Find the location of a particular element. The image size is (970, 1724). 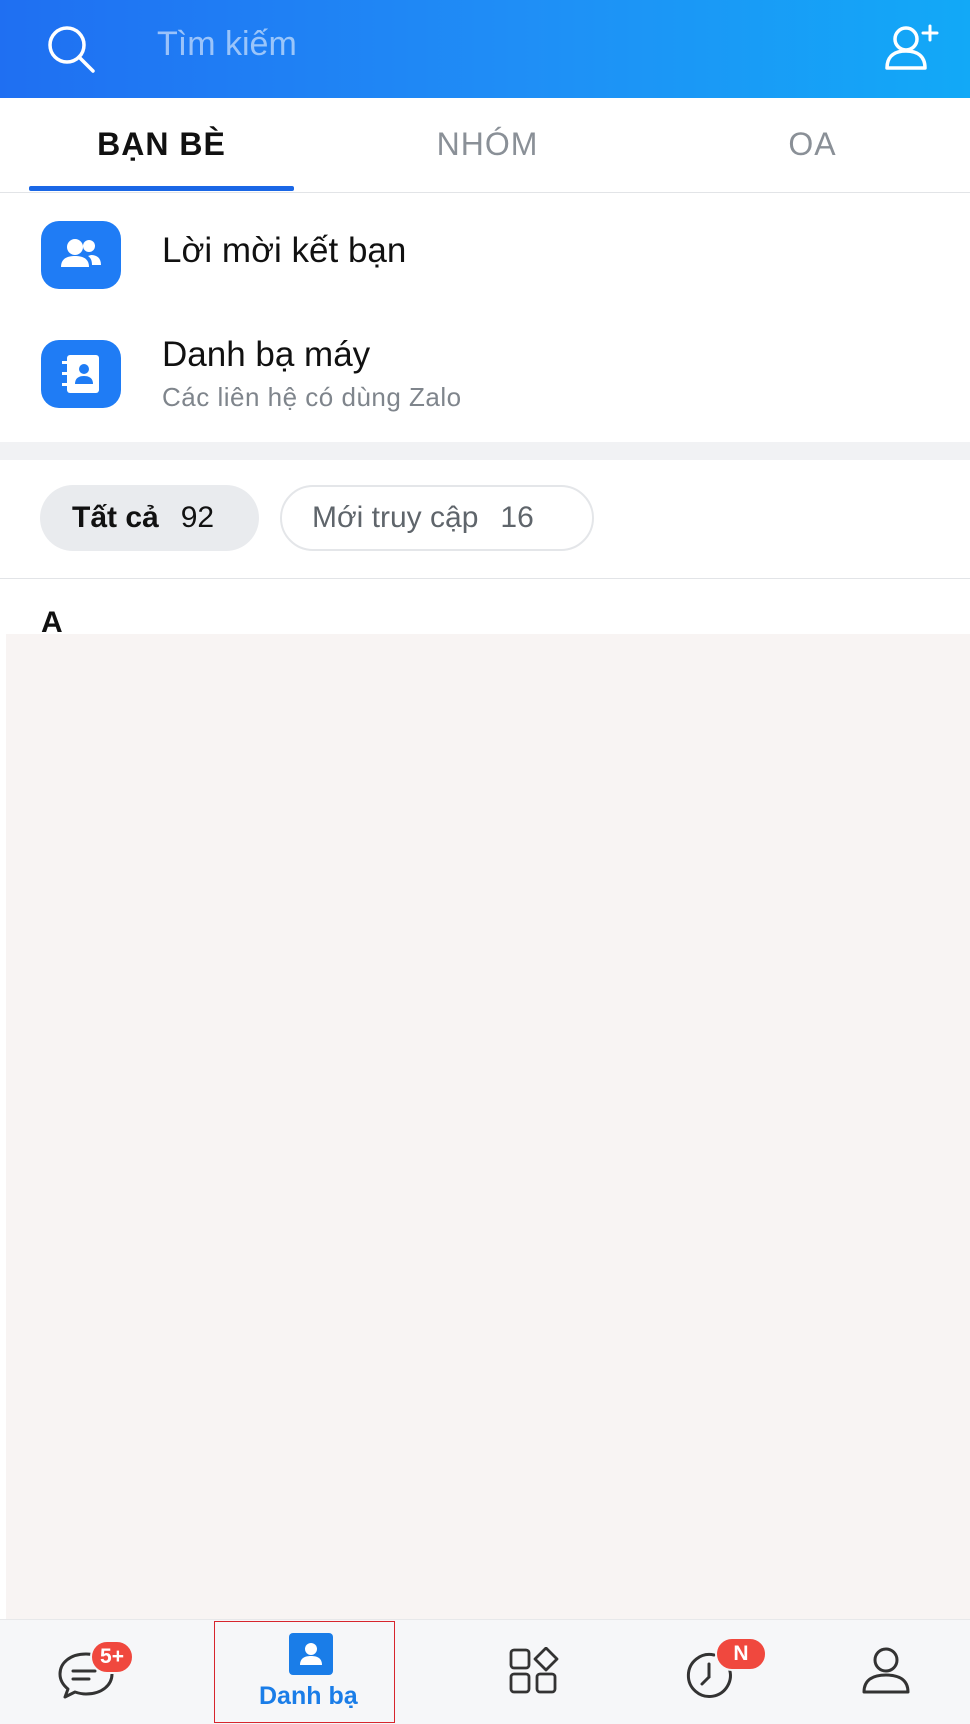

section-separator is located at coordinates (485, 451).